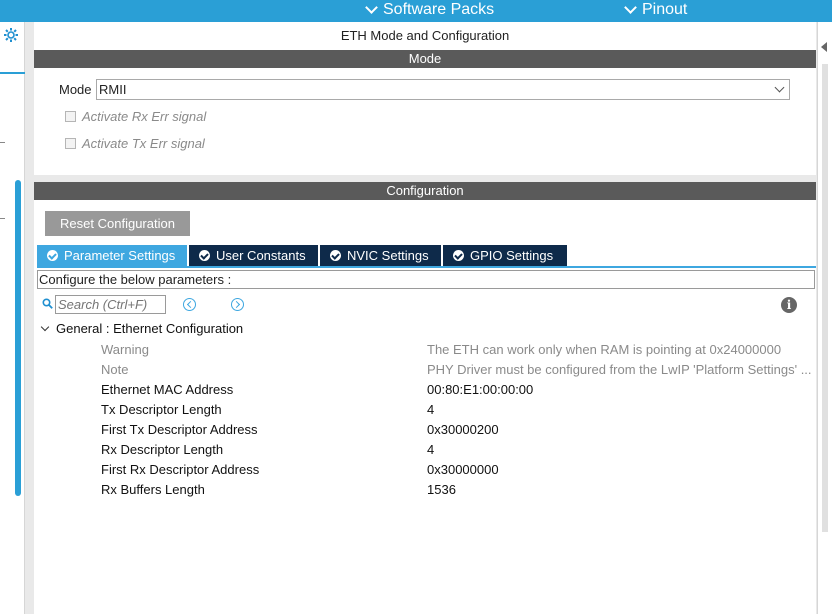  Describe the element at coordinates (117, 223) in the screenshot. I see `reset-configuration-button: Reset Configuration` at that location.